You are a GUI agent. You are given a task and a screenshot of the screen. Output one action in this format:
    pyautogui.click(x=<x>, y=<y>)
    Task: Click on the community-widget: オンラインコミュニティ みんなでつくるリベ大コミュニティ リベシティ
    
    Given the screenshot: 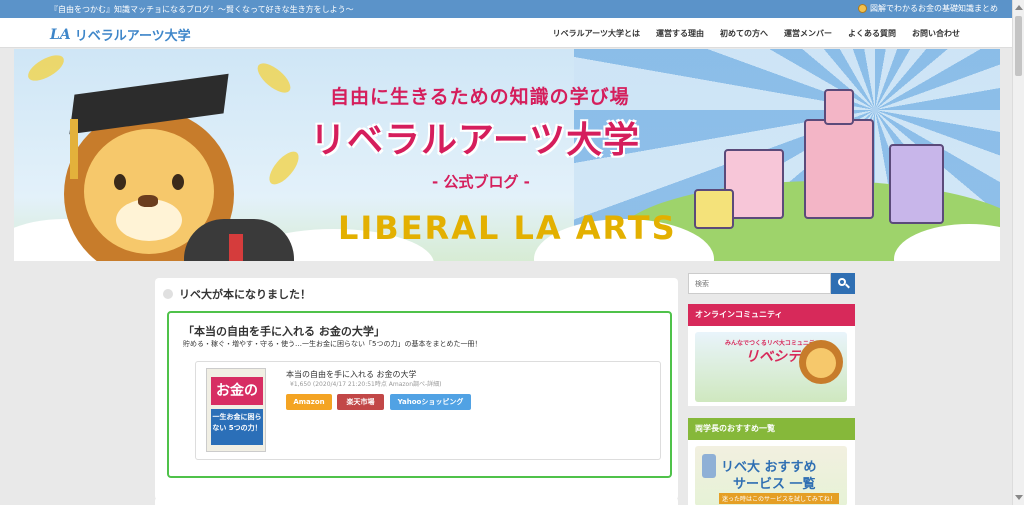 What is the action you would take?
    pyautogui.click(x=771, y=355)
    